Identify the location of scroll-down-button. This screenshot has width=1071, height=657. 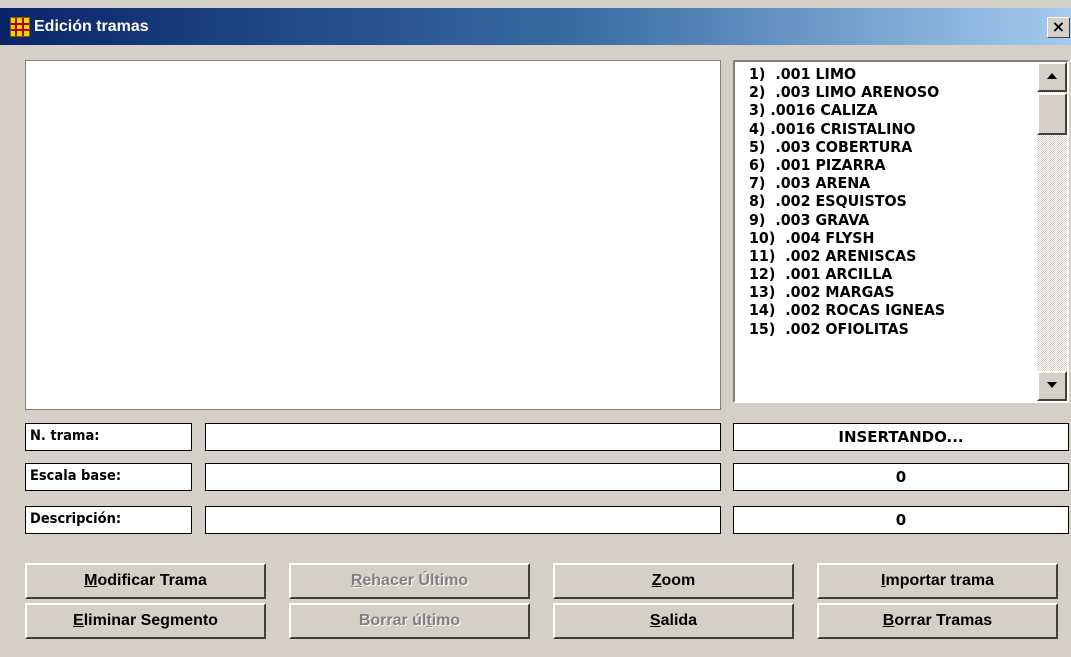
(1052, 386).